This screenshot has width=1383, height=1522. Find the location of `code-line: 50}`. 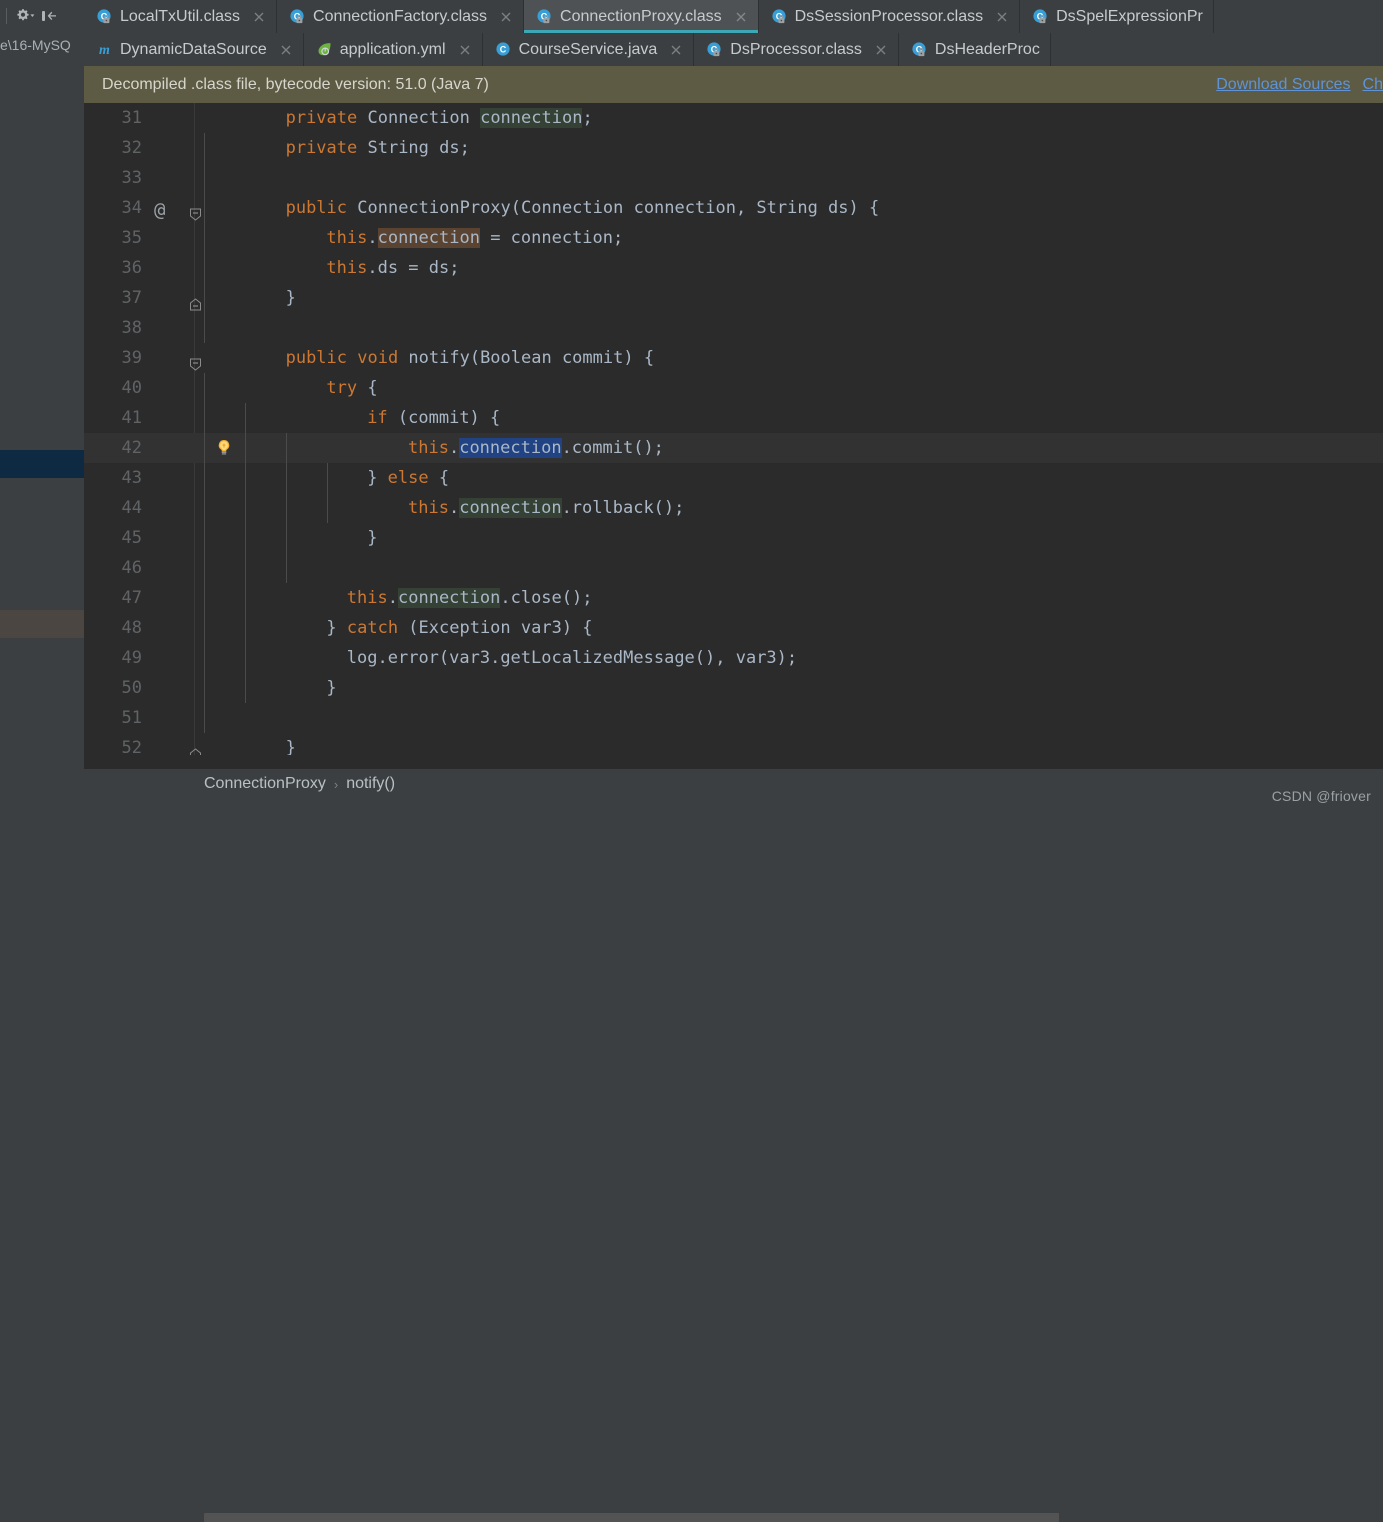

code-line: 50} is located at coordinates (733, 688).